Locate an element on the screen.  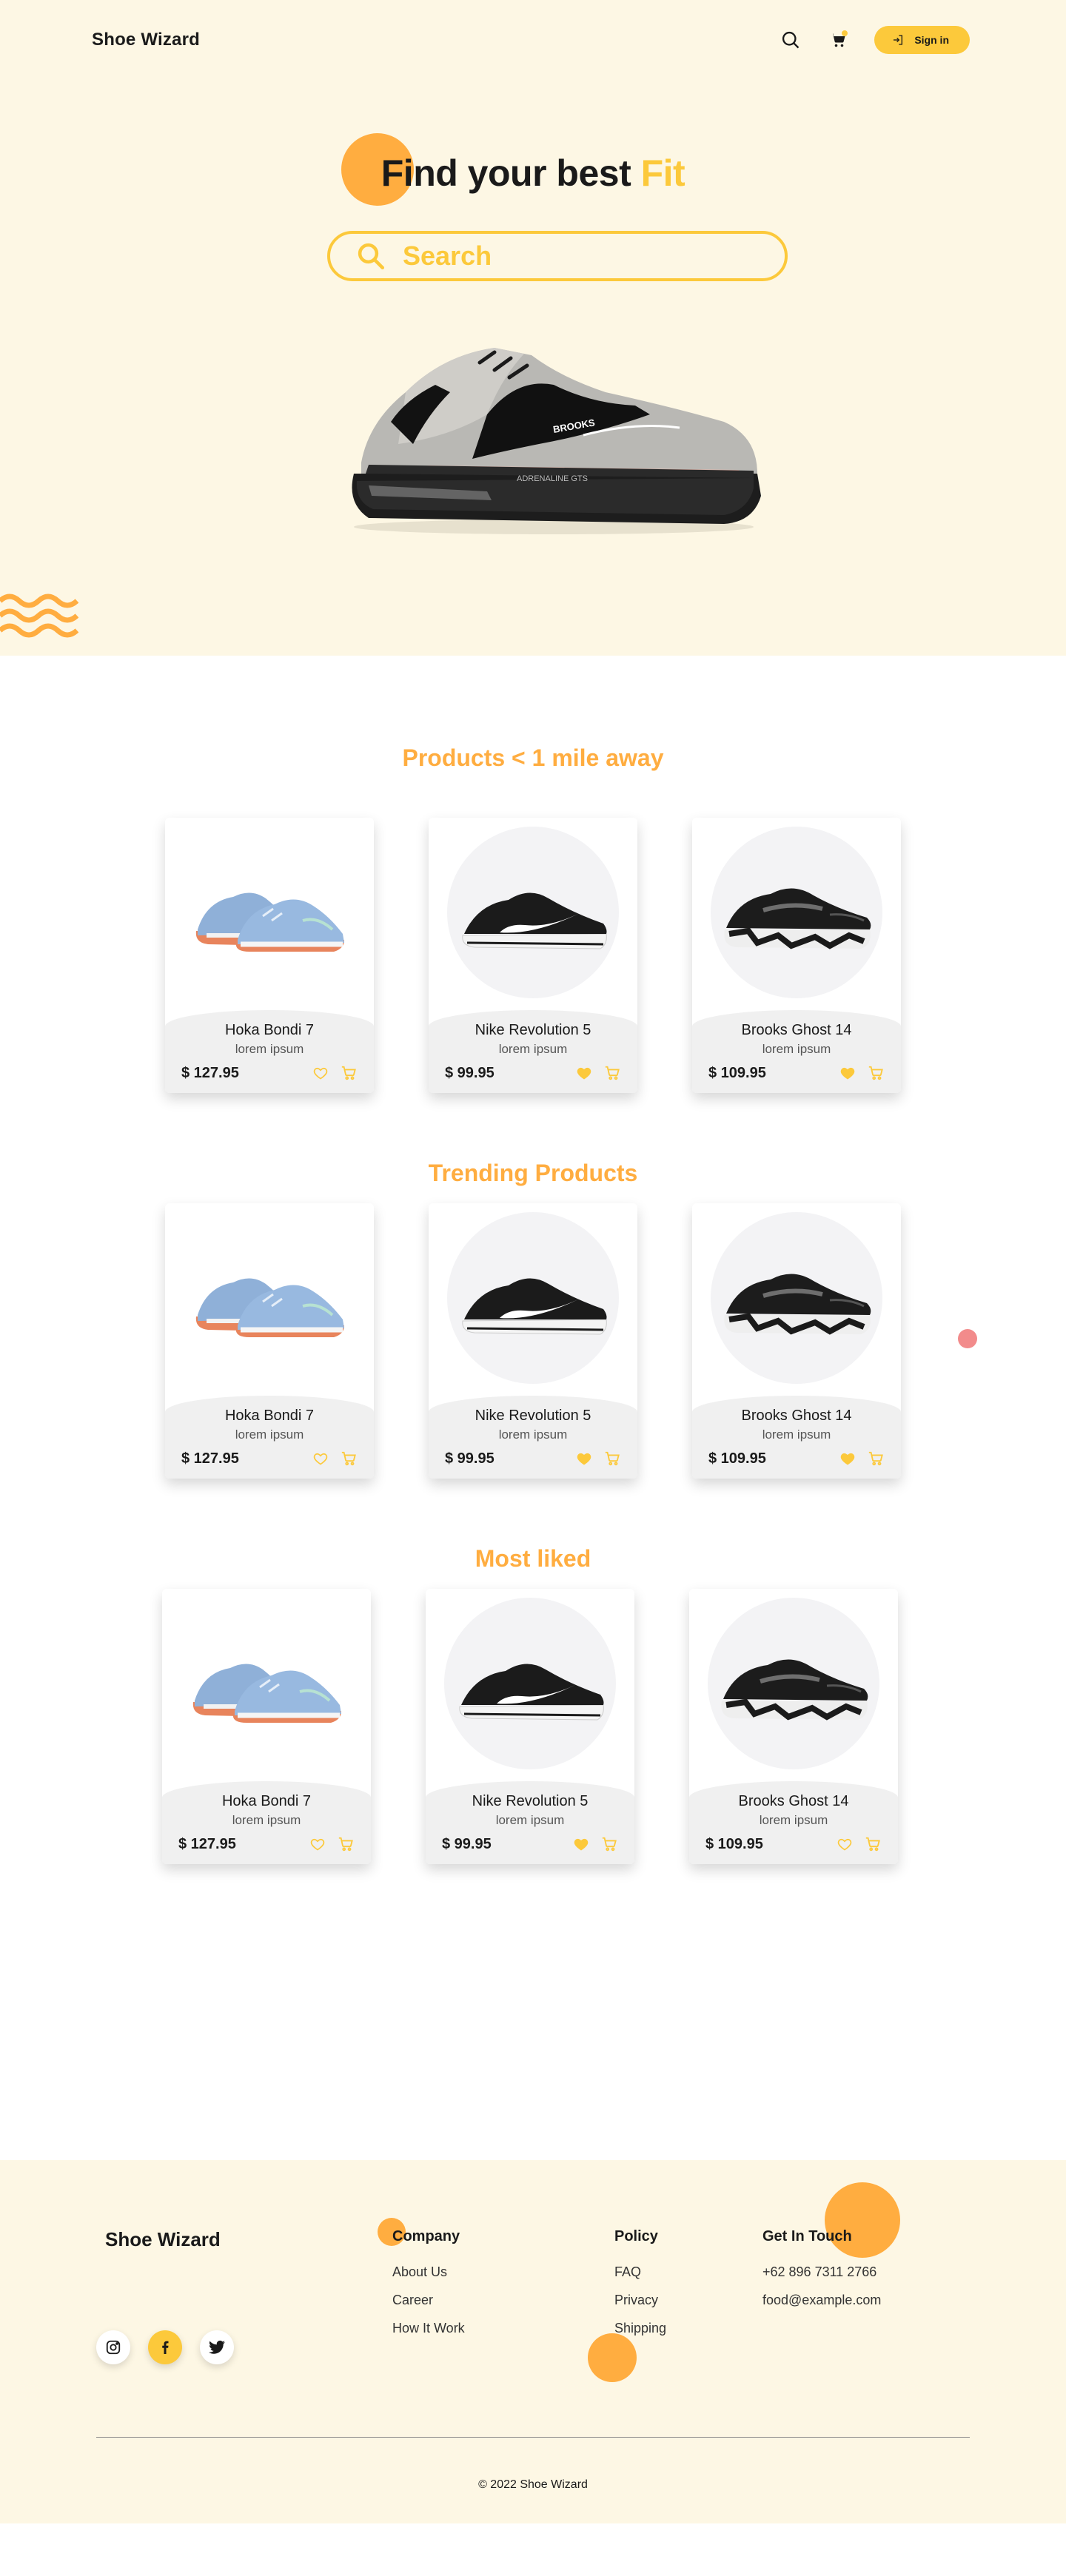
facebook-icon is located at coordinates (165, 2347).